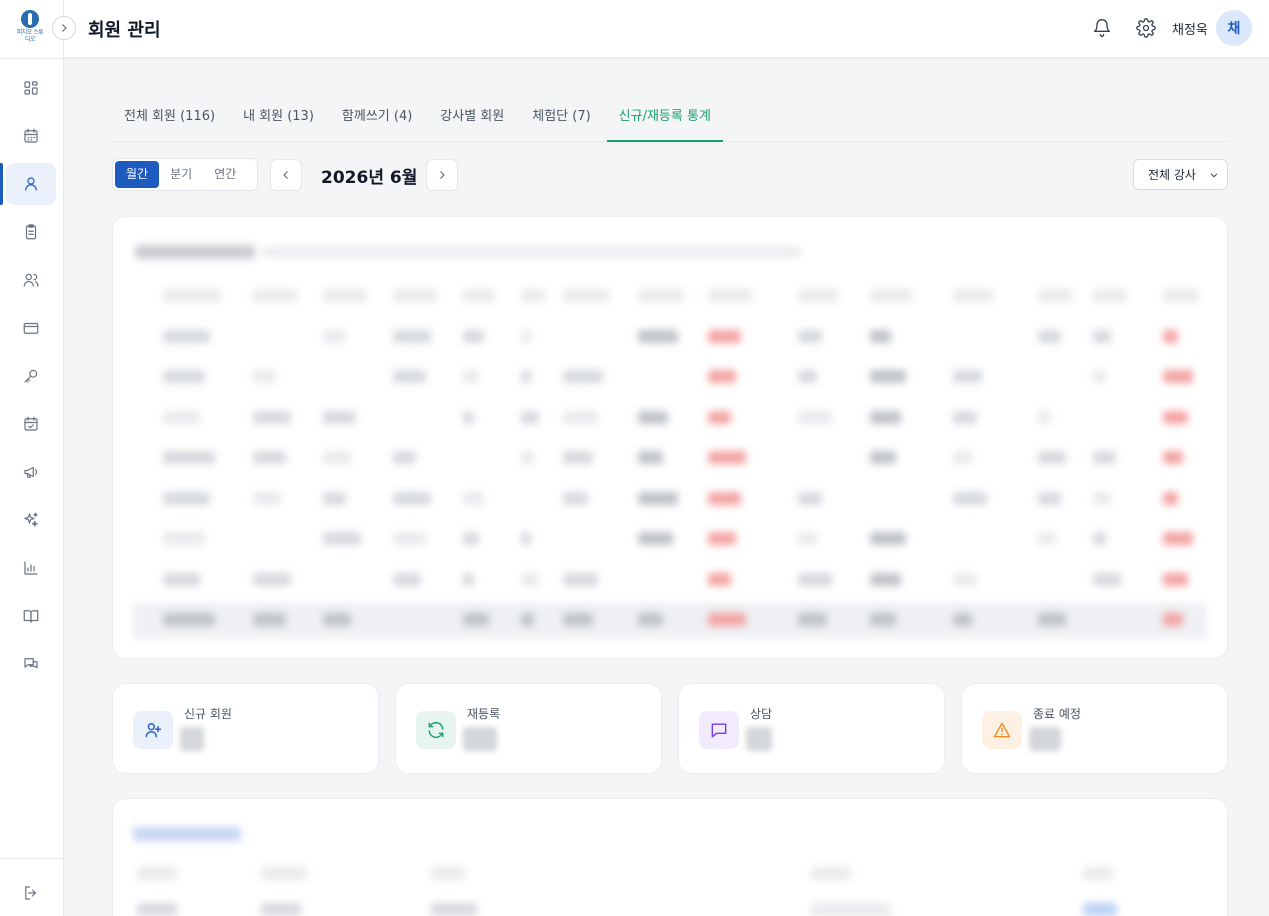 This screenshot has width=1269, height=916. I want to click on user-name: 채정욱, so click(1190, 28).